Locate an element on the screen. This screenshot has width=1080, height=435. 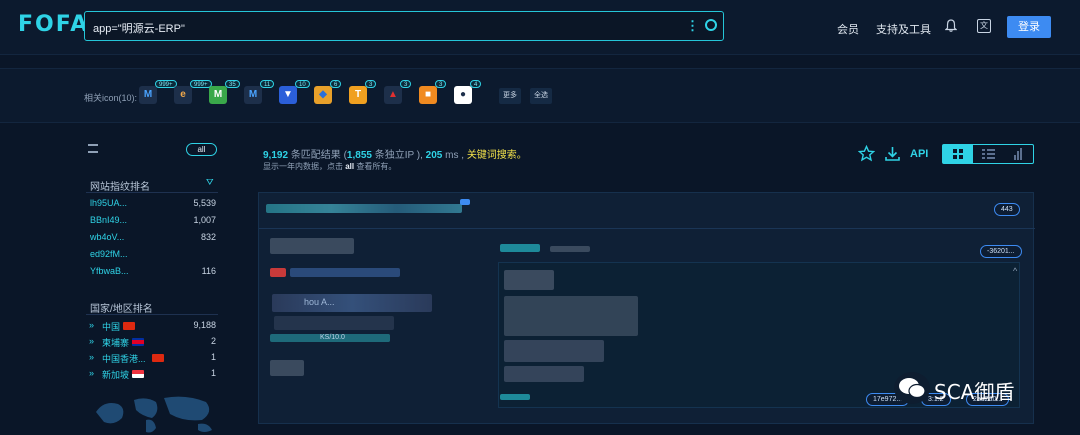
country-count: 9,188 is located at coordinates (204, 325).